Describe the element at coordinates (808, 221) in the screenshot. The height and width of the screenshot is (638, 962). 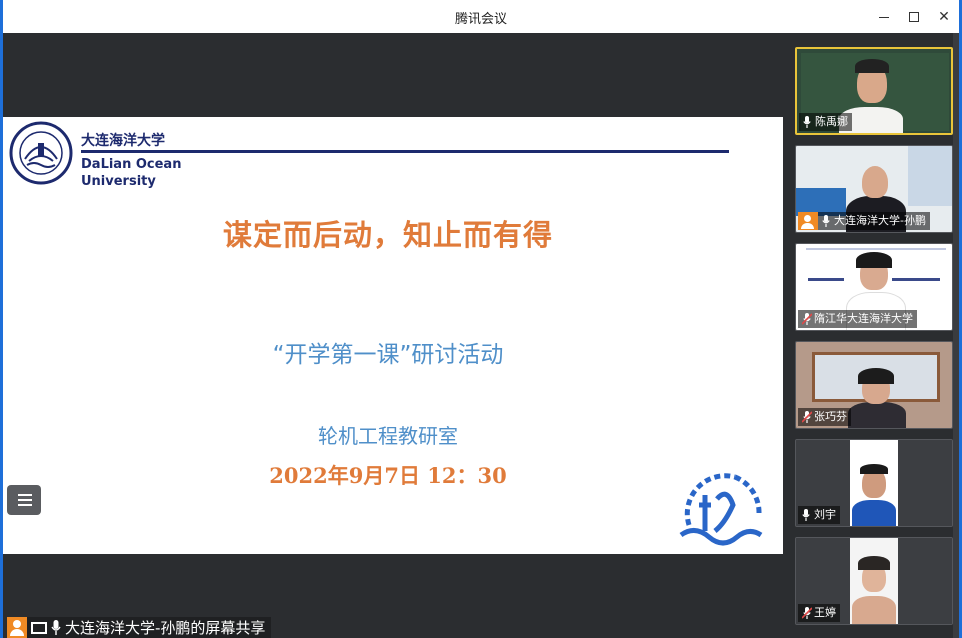
I see `host-badge-icon` at that location.